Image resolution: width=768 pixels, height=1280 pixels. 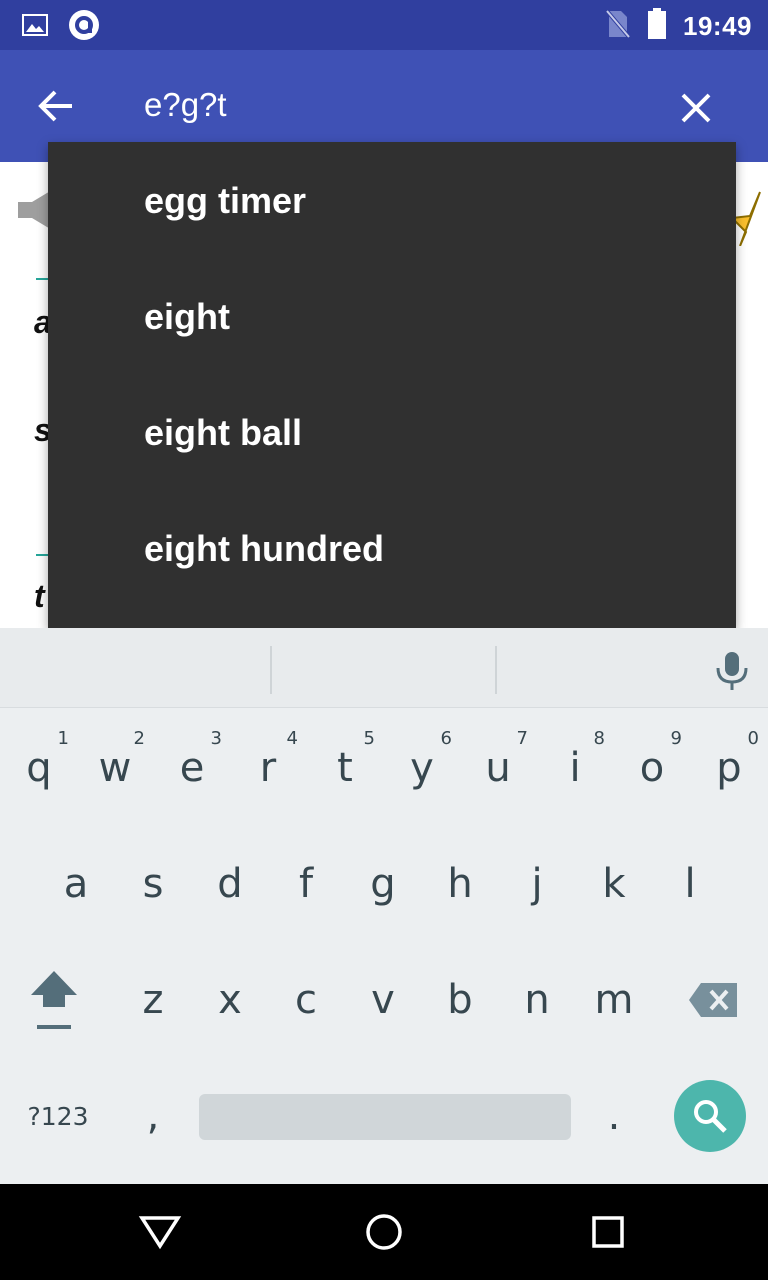 I want to click on key-label: k, so click(x=614, y=884).